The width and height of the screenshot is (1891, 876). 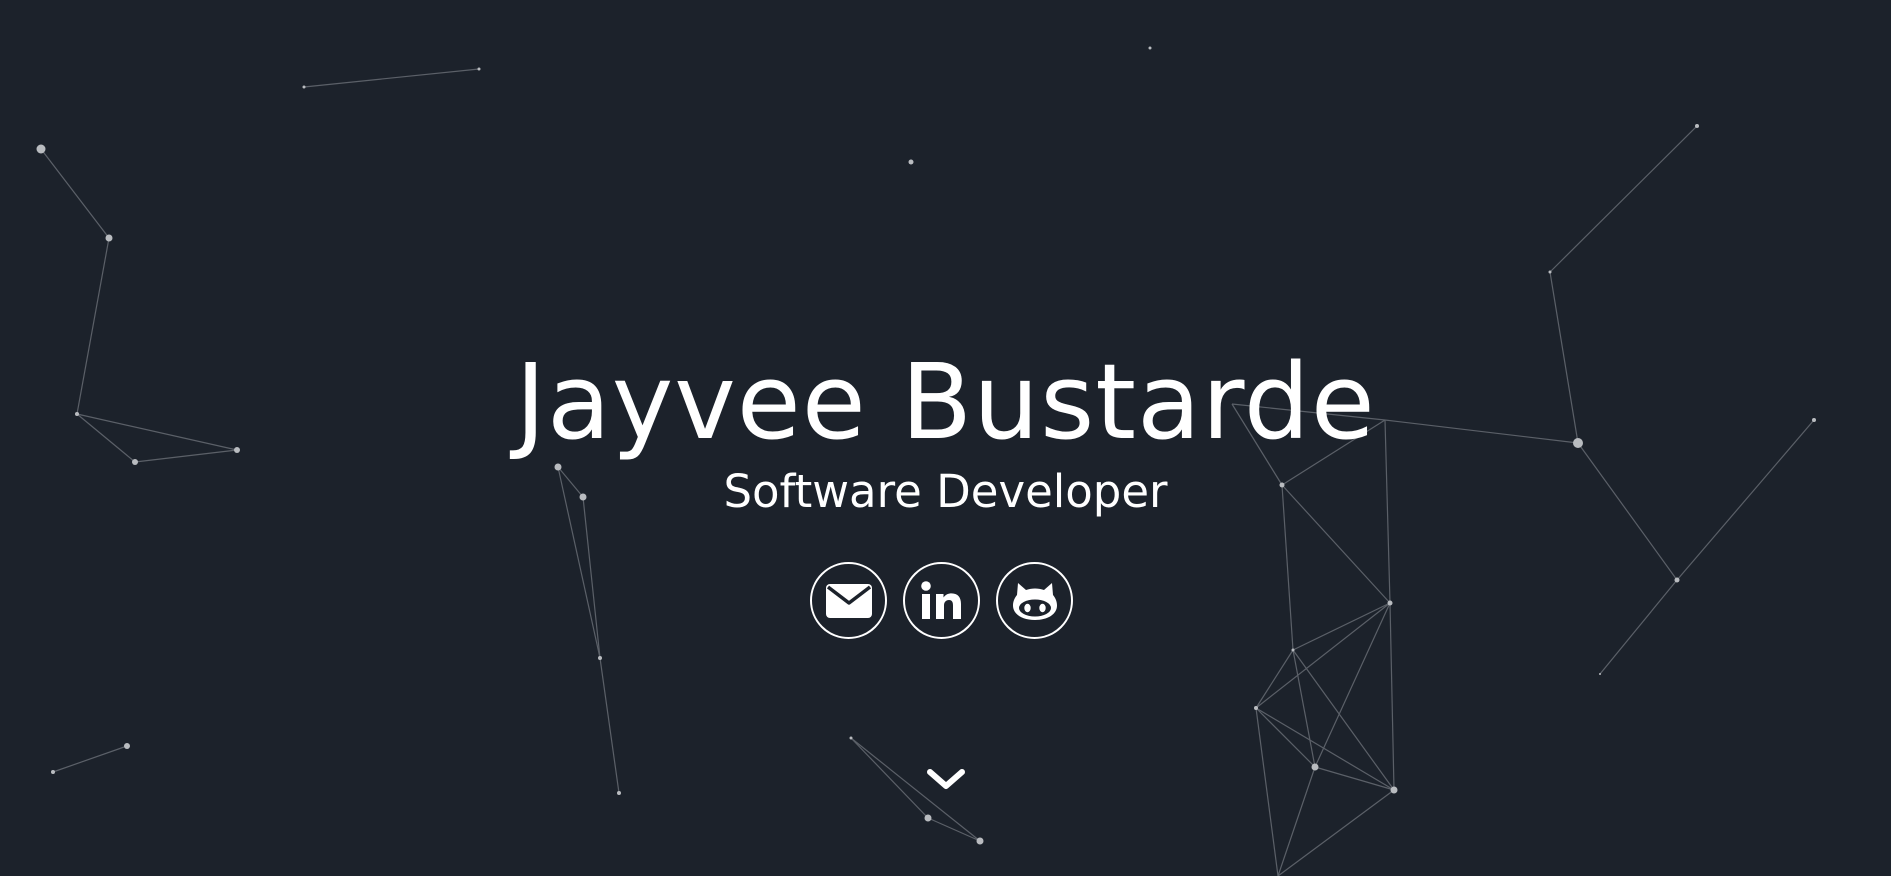 I want to click on chevron-down-icon, so click(x=946, y=779).